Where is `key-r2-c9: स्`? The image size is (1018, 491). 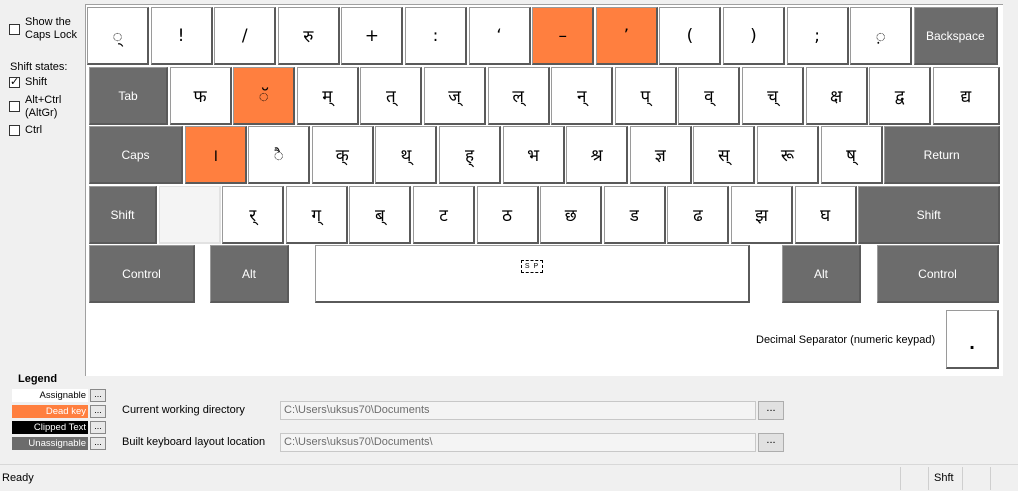
key-r2-c9: स् is located at coordinates (724, 155).